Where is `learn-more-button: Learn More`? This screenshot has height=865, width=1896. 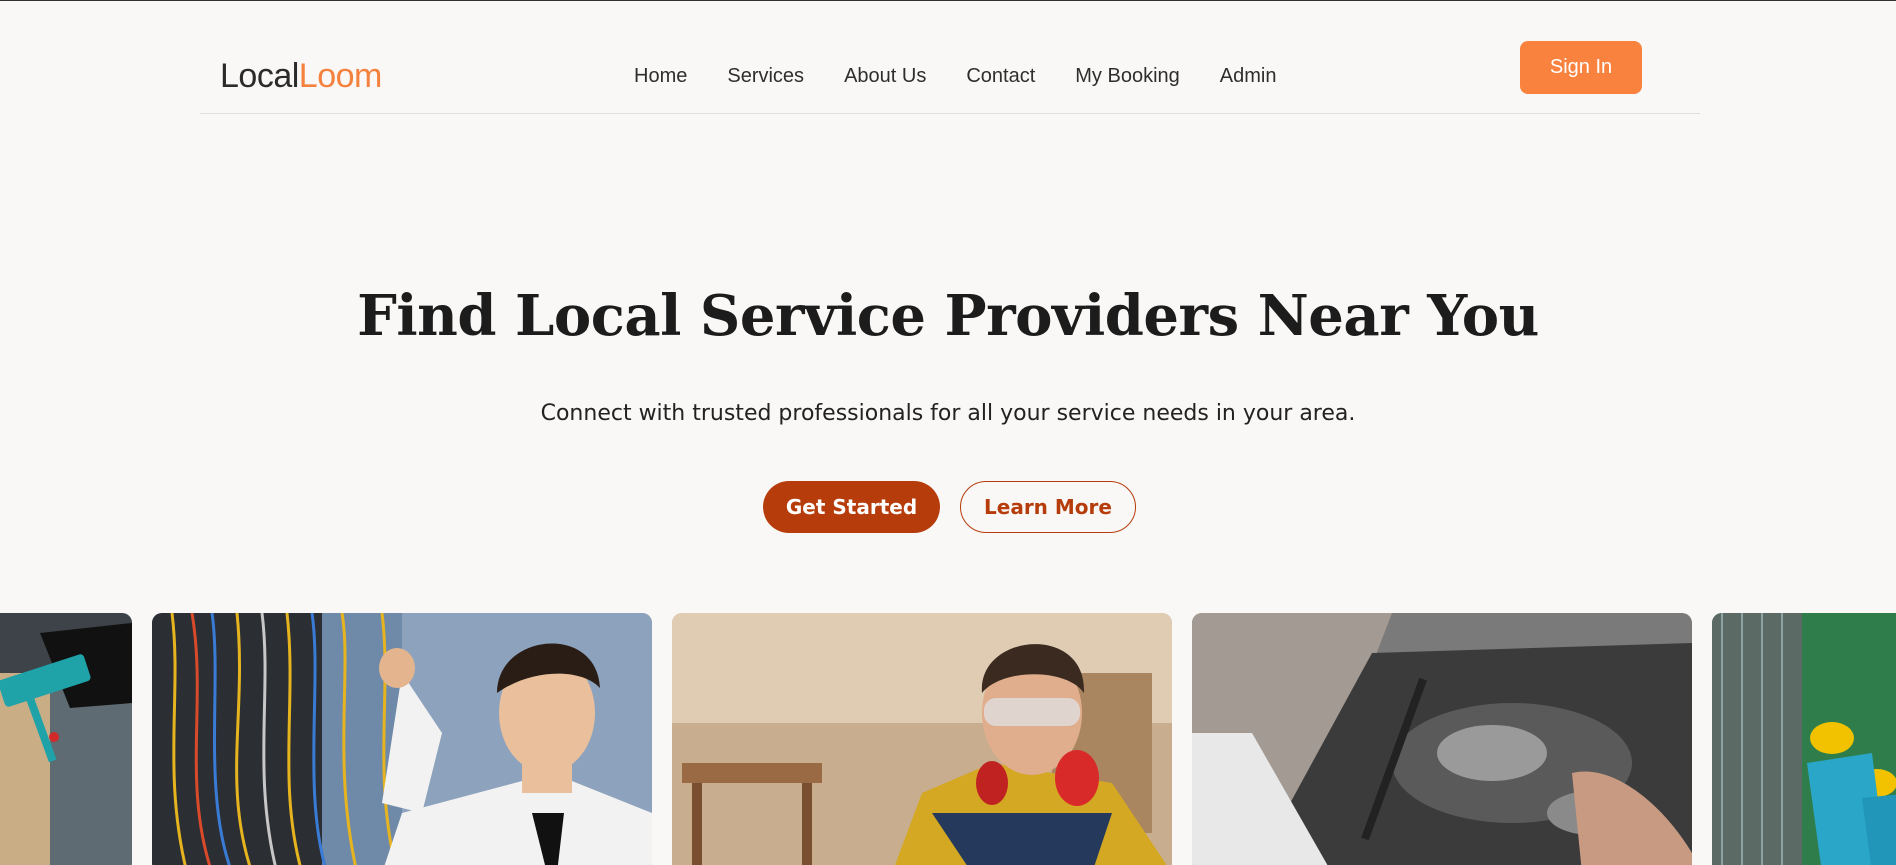
learn-more-button: Learn More is located at coordinates (1048, 507).